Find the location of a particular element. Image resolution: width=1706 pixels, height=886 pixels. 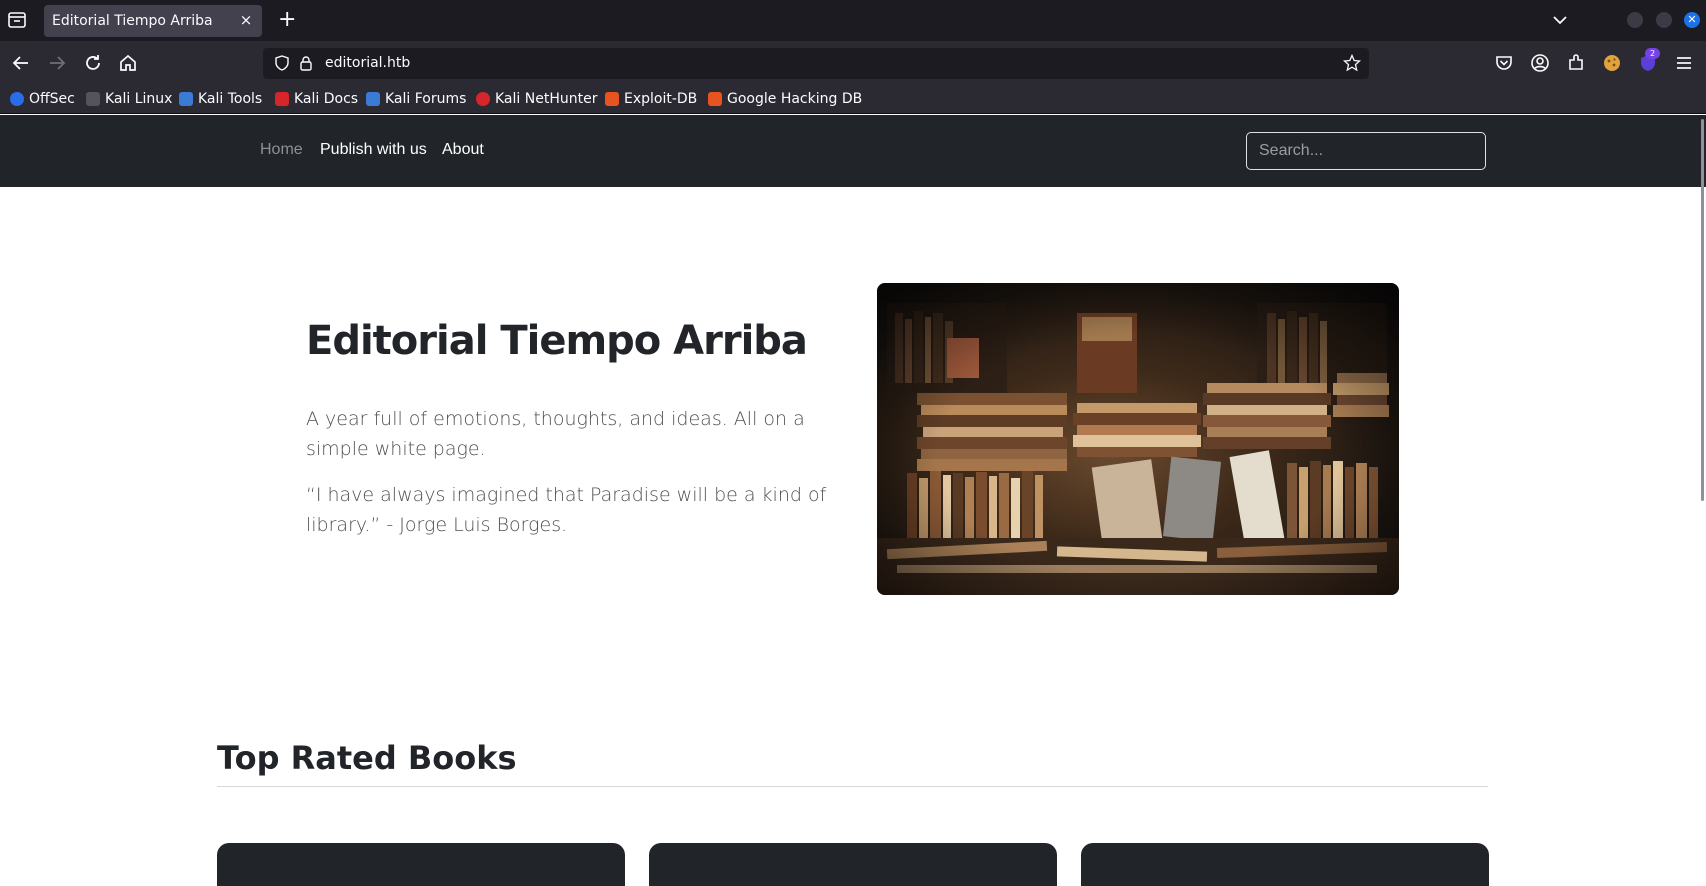

bookmark-label: Kali NetHunter is located at coordinates (546, 99).